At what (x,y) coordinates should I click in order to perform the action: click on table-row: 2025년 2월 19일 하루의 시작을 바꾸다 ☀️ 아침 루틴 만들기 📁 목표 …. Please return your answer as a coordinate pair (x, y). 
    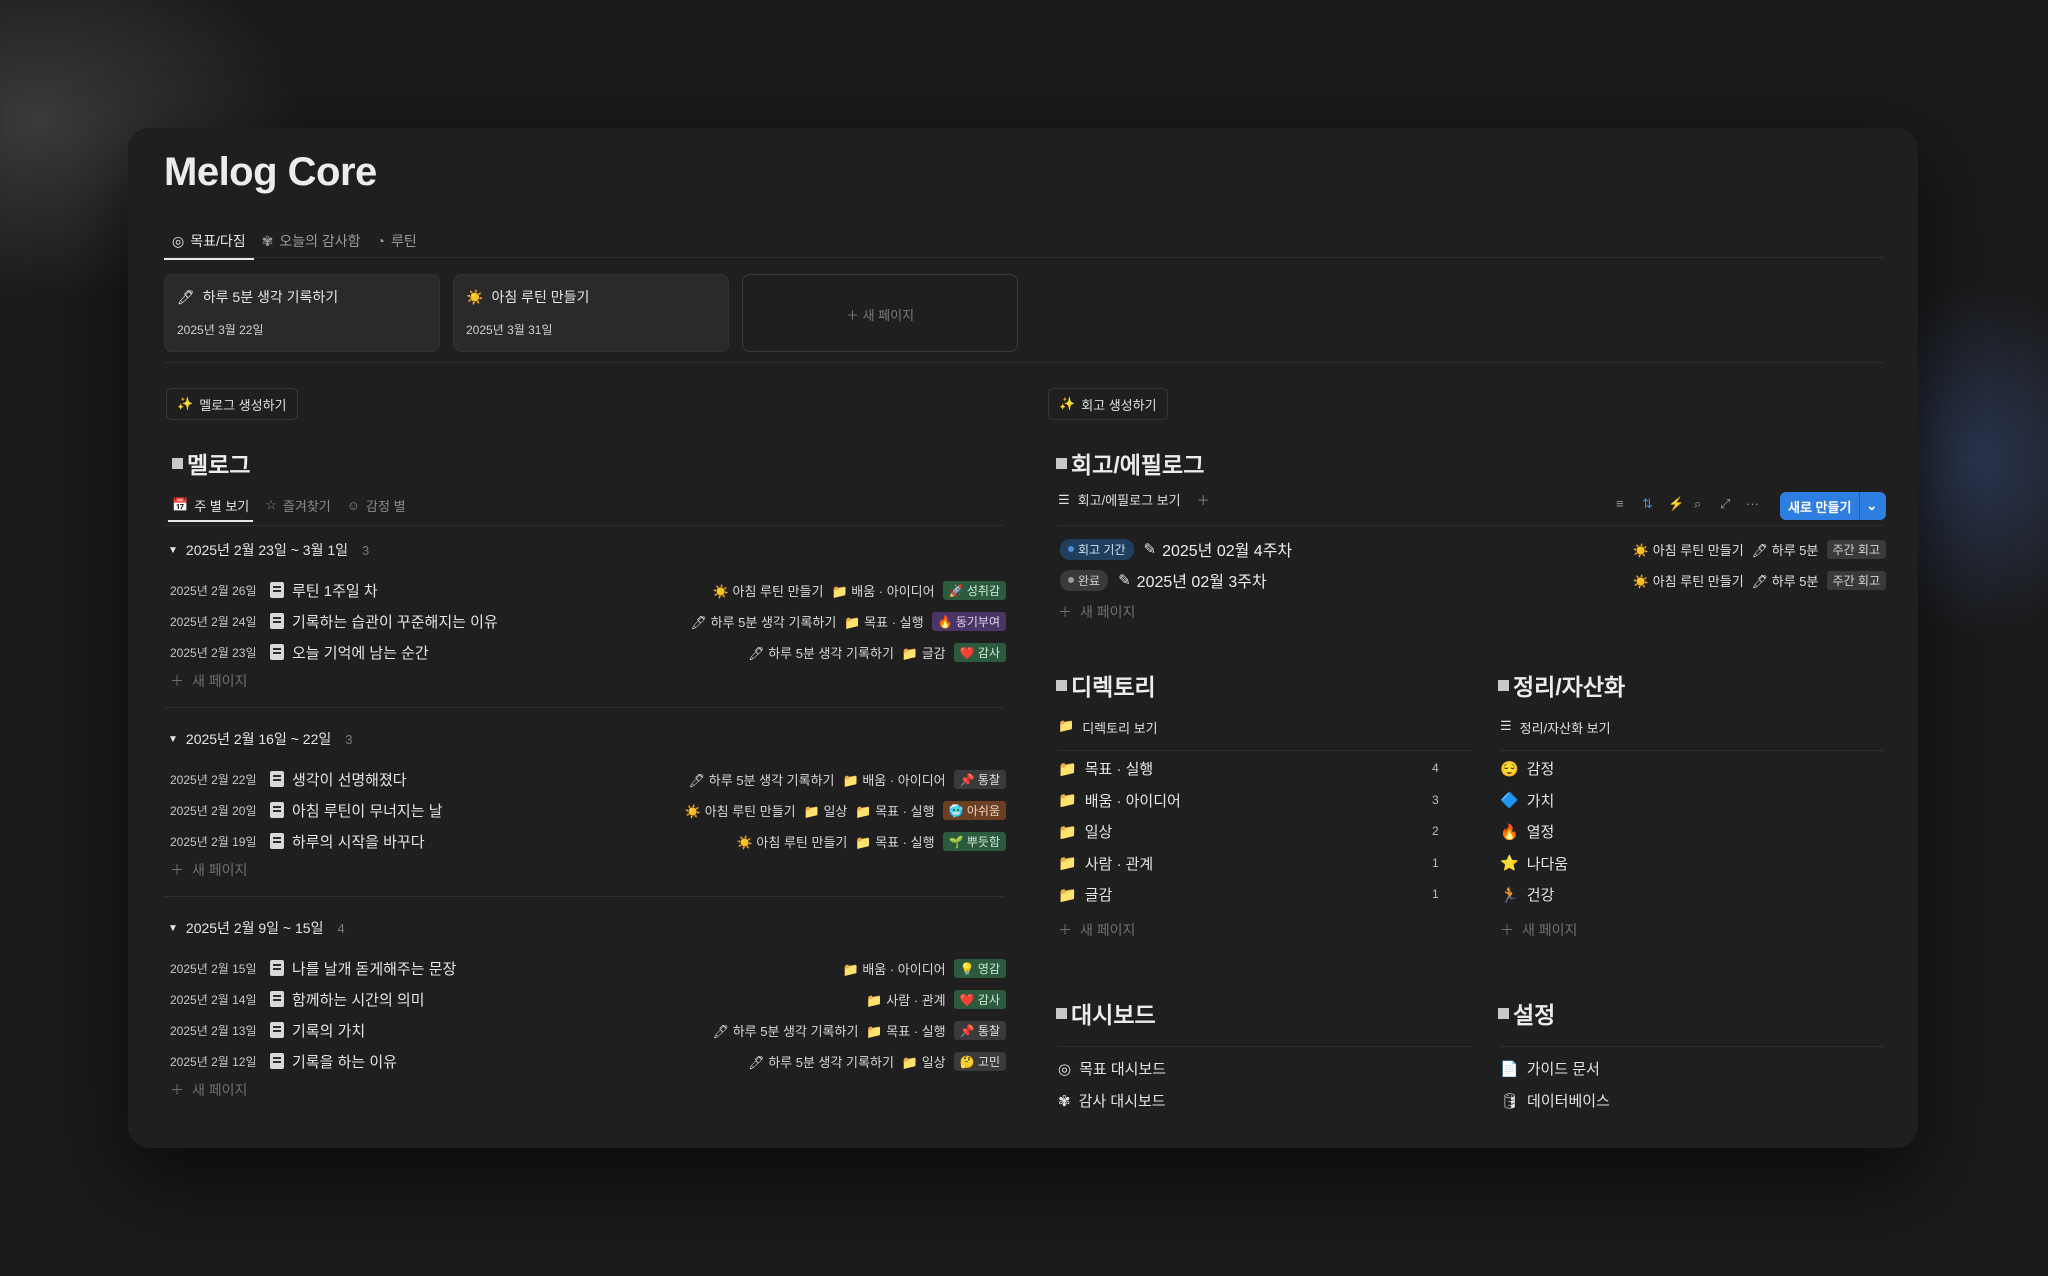
    Looking at the image, I should click on (588, 841).